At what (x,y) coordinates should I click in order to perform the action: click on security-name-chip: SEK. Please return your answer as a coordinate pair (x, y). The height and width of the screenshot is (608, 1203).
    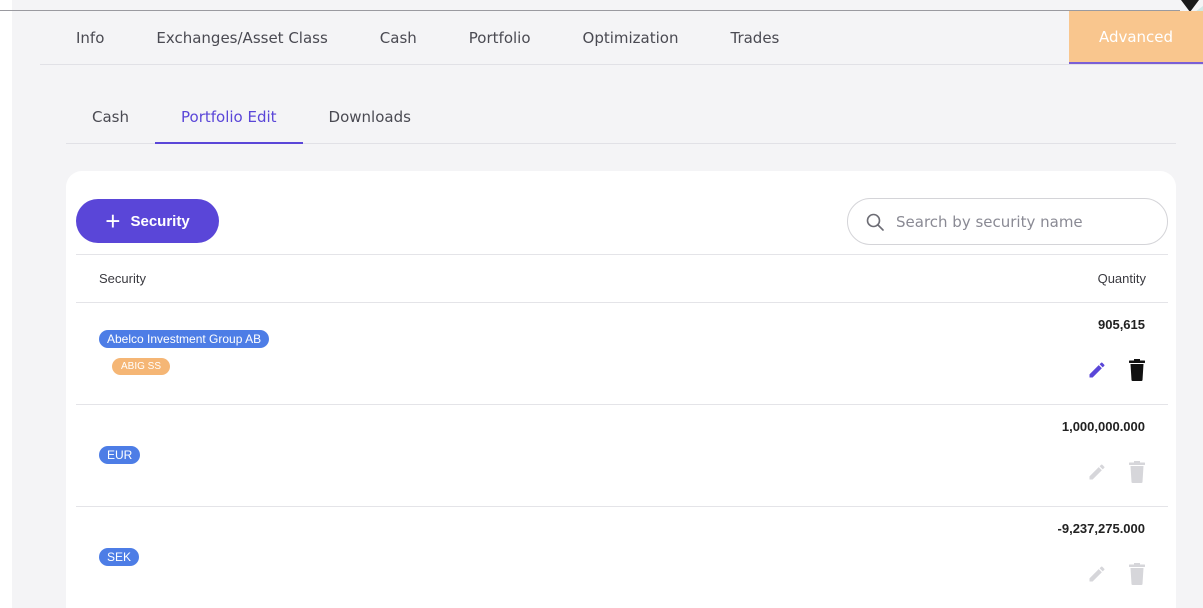
    Looking at the image, I should click on (119, 557).